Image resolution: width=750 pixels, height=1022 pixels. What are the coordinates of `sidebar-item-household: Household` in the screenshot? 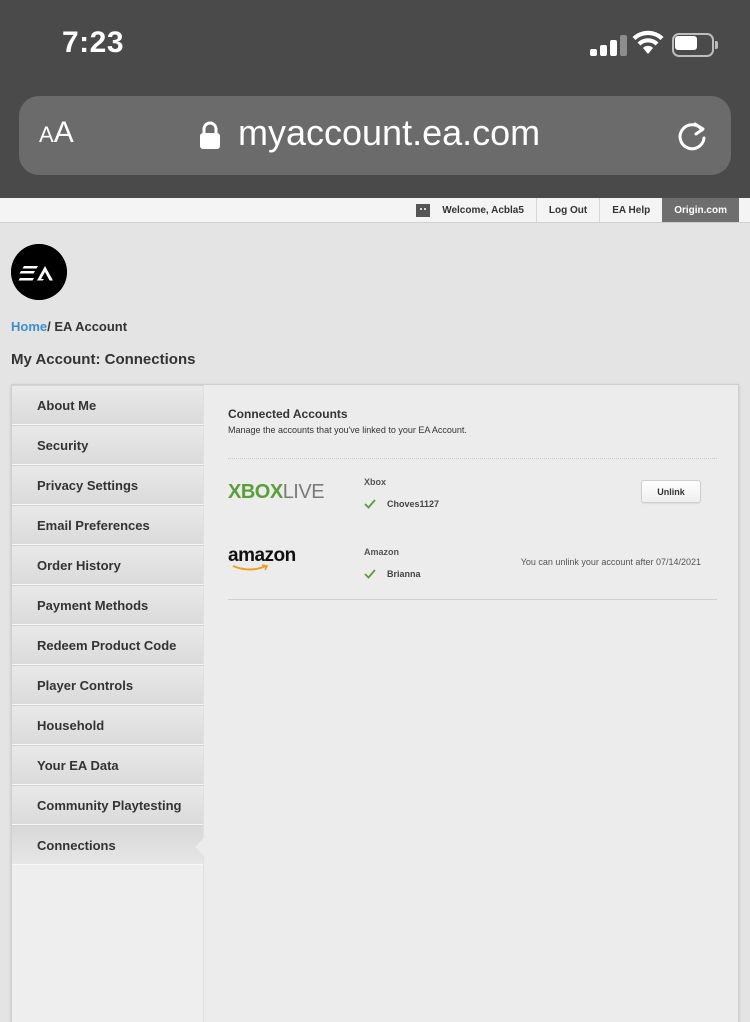 It's located at (107, 725).